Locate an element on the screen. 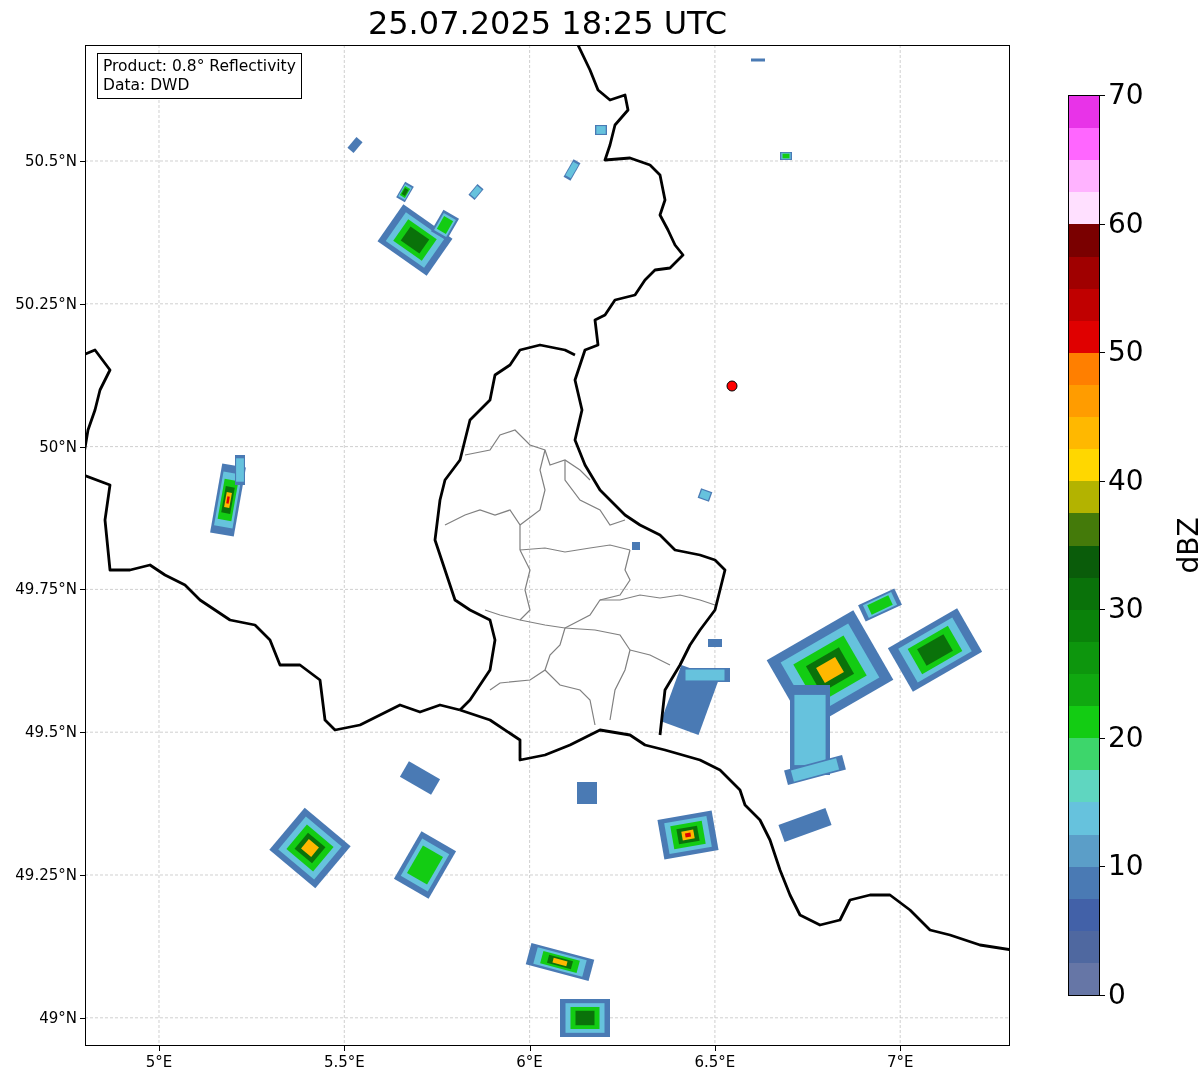 The height and width of the screenshot is (1081, 1202). longitude-label: 6.5°E is located at coordinates (715, 1062).